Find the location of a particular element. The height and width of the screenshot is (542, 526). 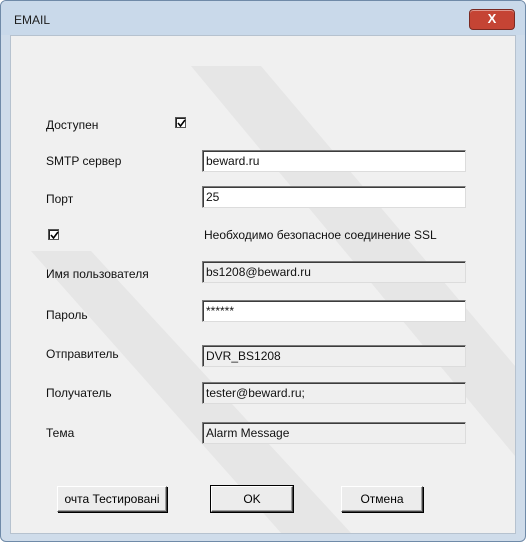

password-input: ****** is located at coordinates (334, 311).